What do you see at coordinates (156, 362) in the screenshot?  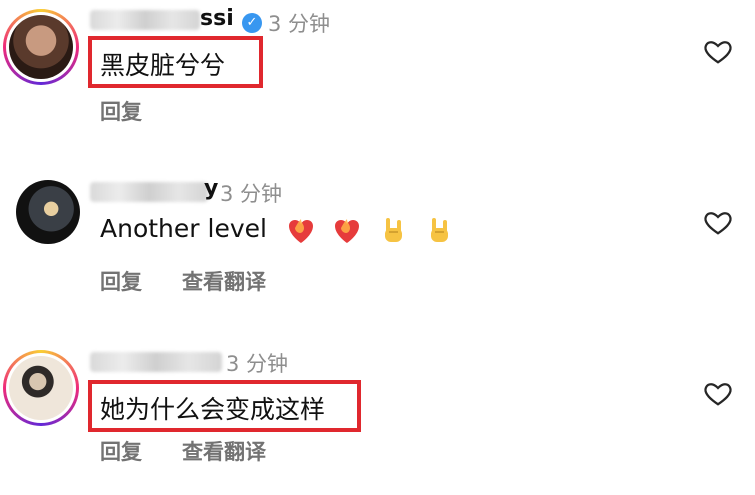 I see `username-redacted` at bounding box center [156, 362].